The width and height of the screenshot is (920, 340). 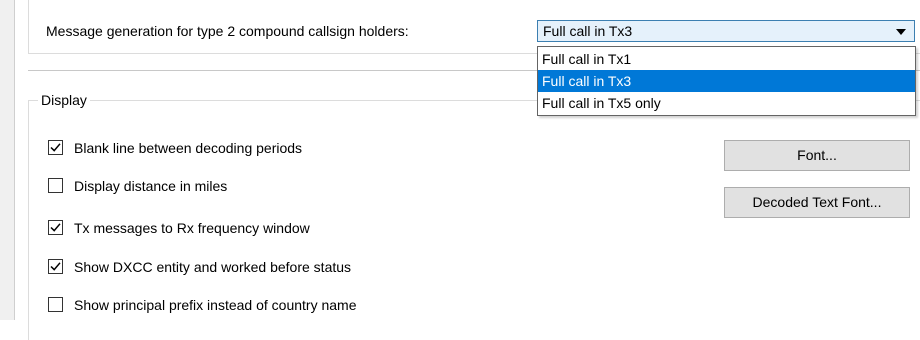 I want to click on message-generation-combobox: Full call in Tx3, so click(x=726, y=31).